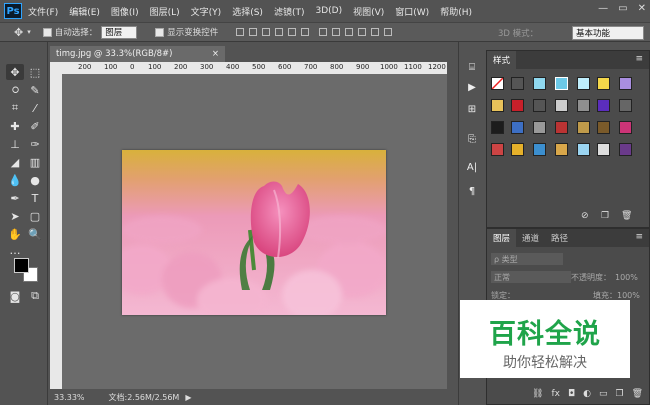 This screenshot has width=650, height=405. Describe the element at coordinates (188, 397) in the screenshot. I see `status-arrow-icon: ▶` at that location.